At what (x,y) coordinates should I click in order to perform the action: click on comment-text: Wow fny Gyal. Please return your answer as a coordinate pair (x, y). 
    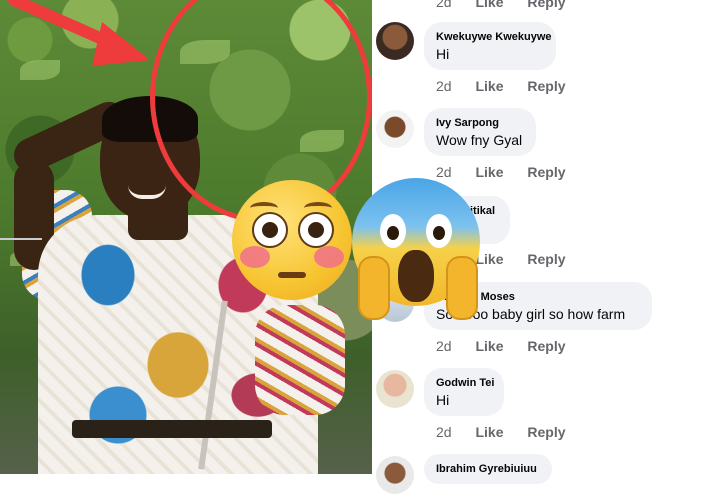
    Looking at the image, I should click on (479, 140).